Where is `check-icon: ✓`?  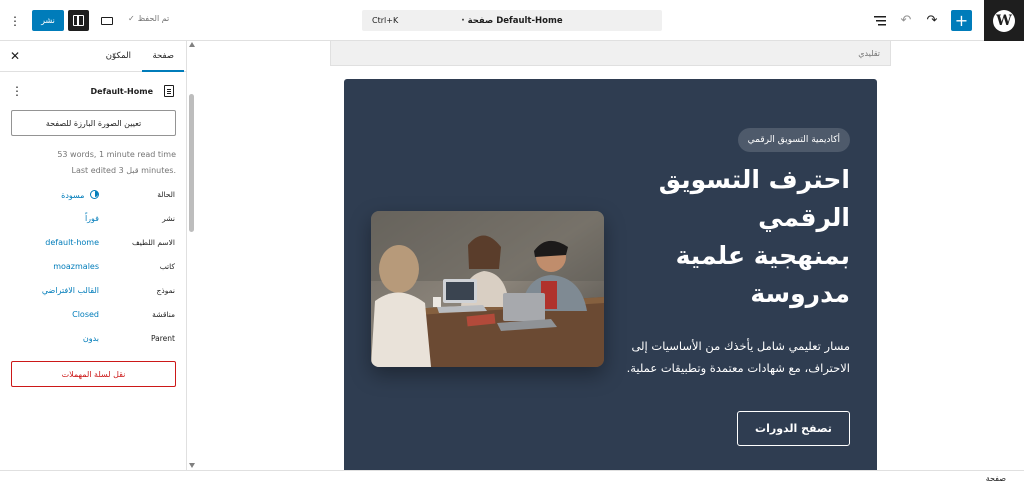 check-icon: ✓ is located at coordinates (131, 18).